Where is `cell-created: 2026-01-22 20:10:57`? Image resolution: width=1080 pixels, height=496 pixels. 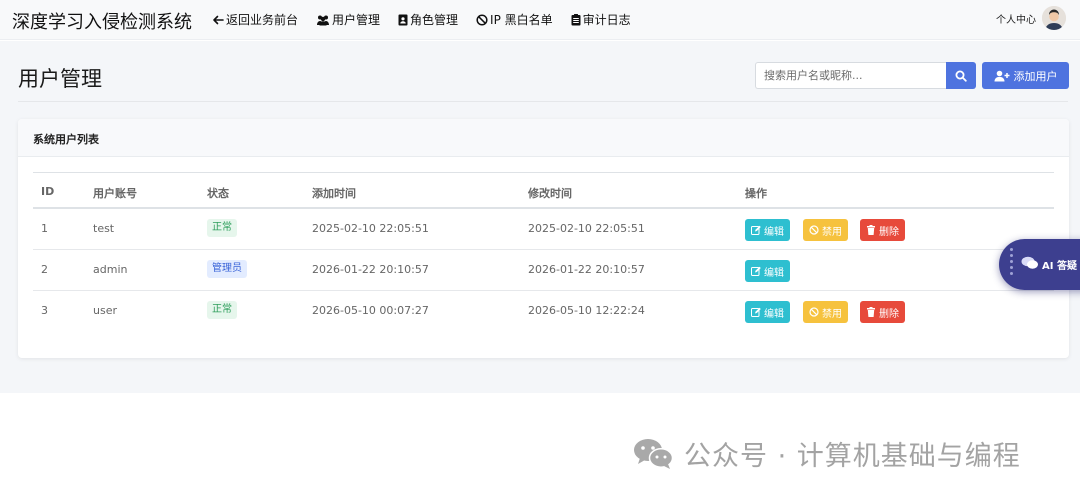 cell-created: 2026-01-22 20:10:57 is located at coordinates (370, 269).